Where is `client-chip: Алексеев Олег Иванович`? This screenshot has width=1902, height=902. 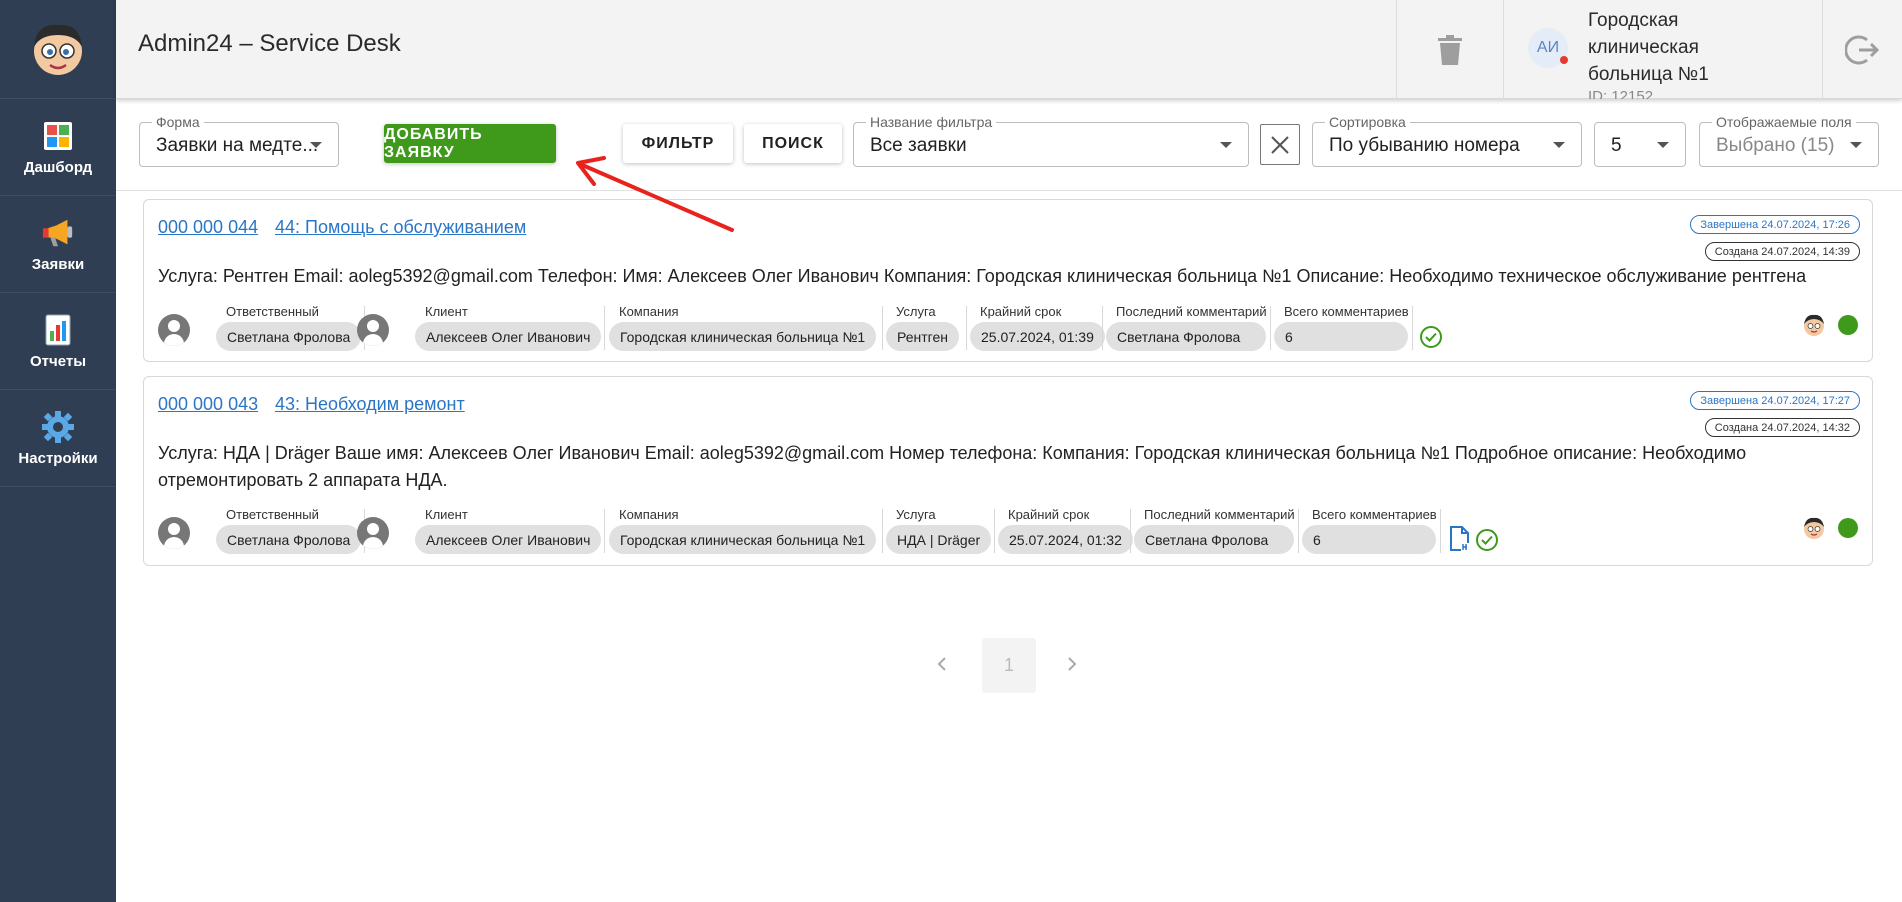
client-chip: Алексеев Олег Иванович is located at coordinates (508, 539).